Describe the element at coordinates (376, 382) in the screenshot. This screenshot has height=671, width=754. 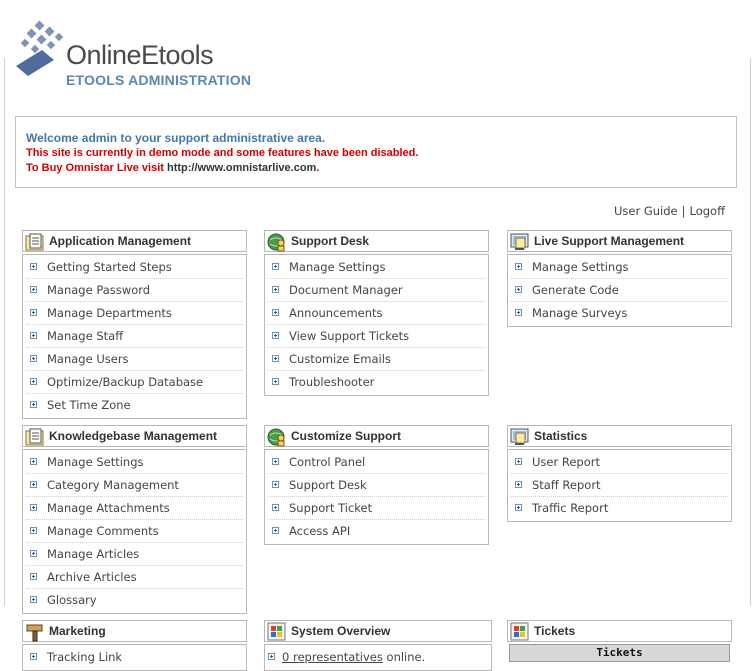
I see `menu-item-troubleshooter: Troubleshooter` at that location.